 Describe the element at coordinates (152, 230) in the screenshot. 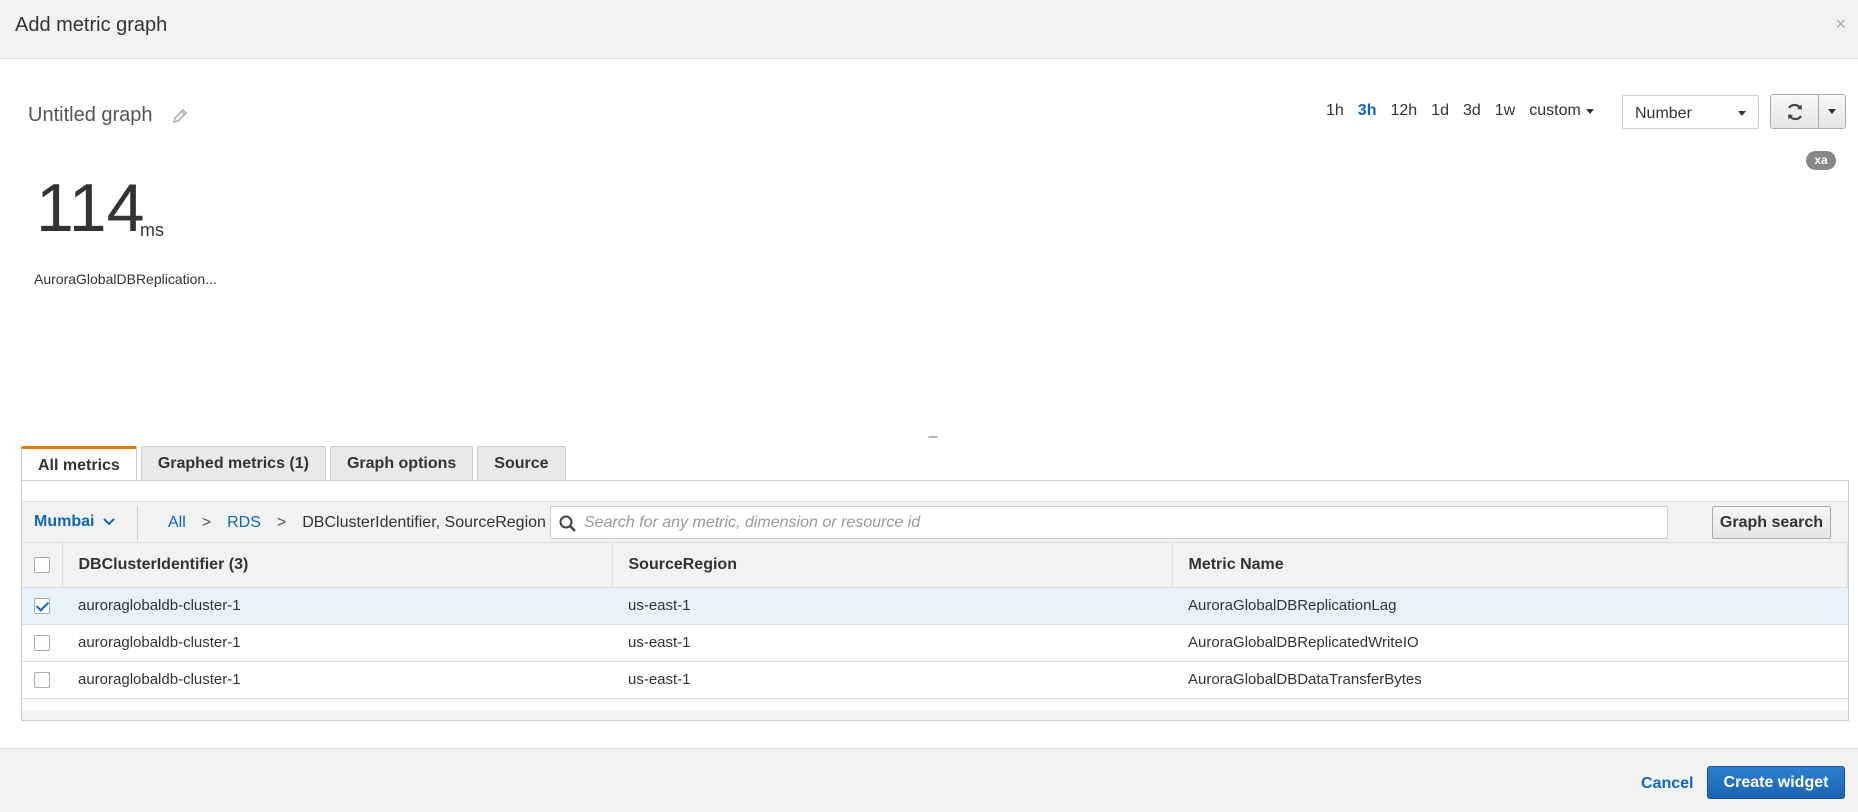

I see `metric-unit: ms` at that location.